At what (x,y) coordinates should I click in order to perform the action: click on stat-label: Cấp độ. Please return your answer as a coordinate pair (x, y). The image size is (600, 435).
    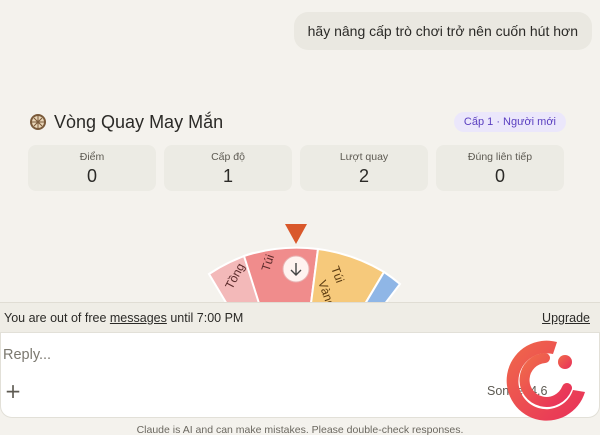
    Looking at the image, I should click on (228, 157).